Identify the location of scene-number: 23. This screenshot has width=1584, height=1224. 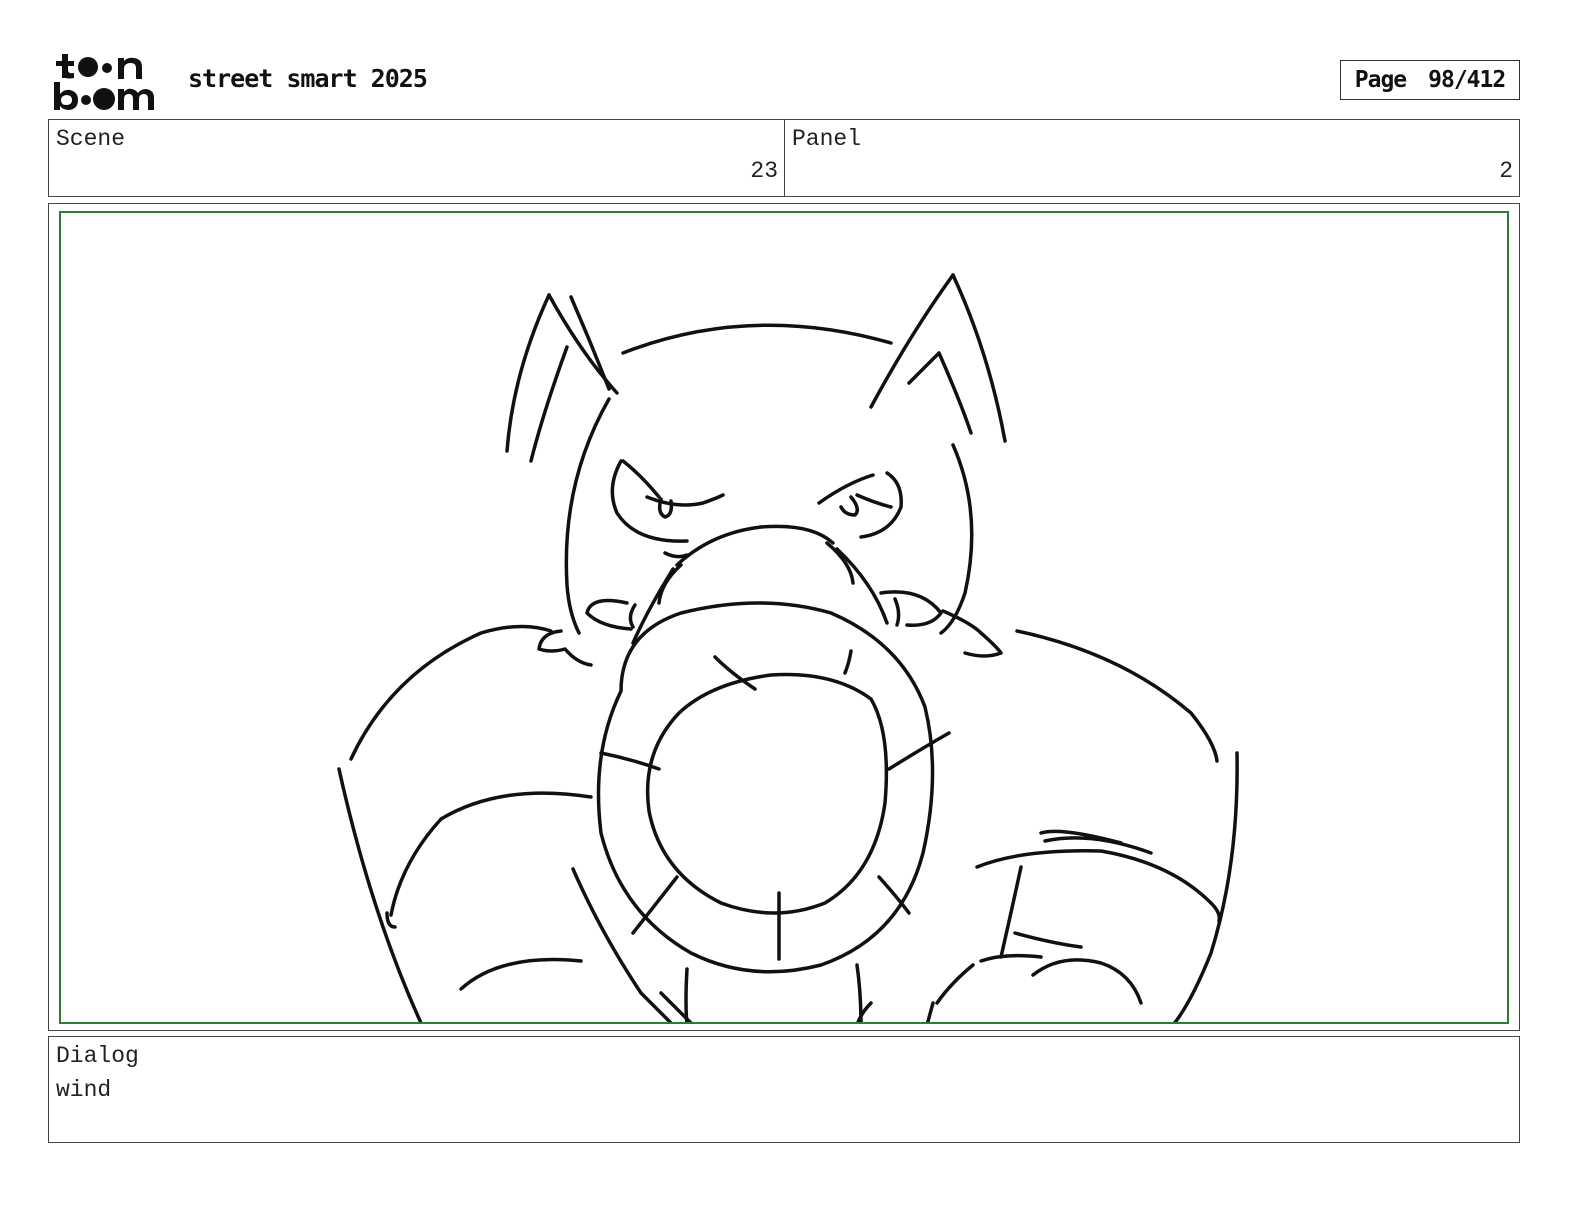
(764, 171).